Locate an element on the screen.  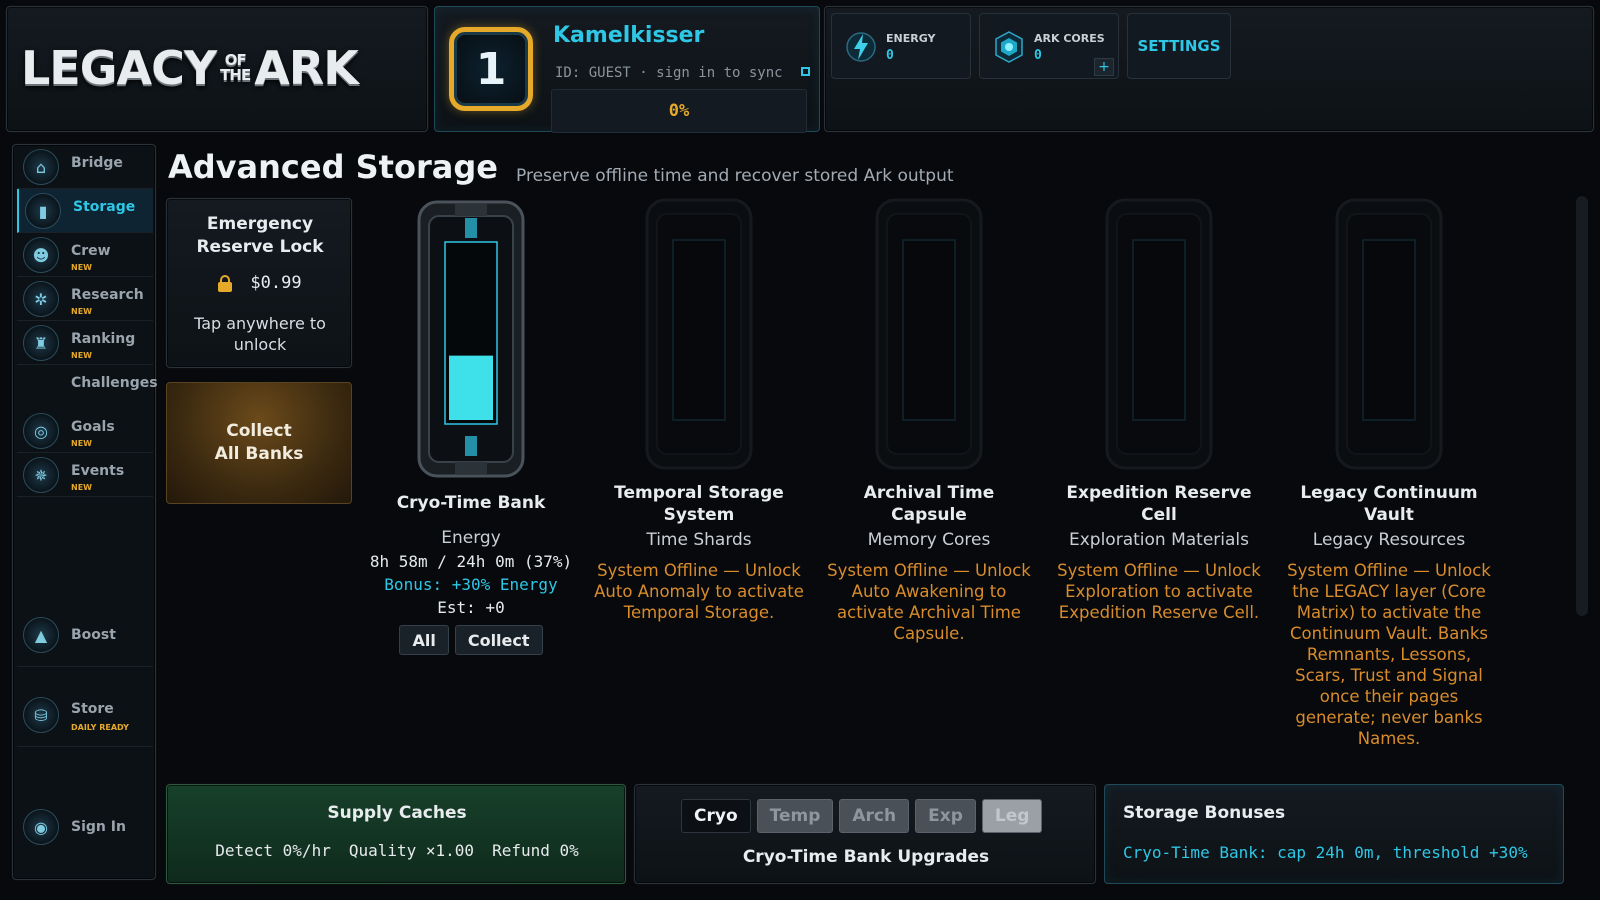
sidebar-item-store: ⛁ Store DAILY READY is located at coordinates (85, 717).